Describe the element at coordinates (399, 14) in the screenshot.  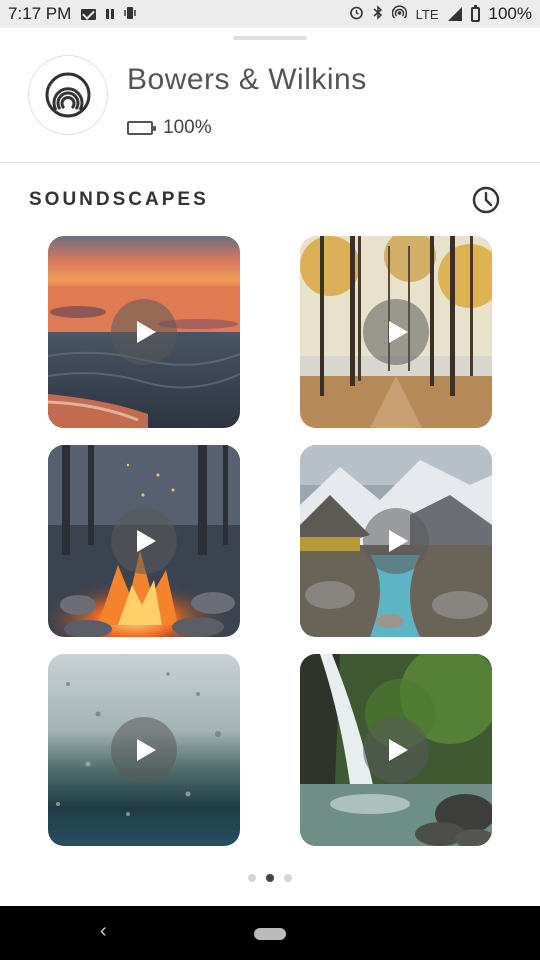
I see `hotspot-icon` at that location.